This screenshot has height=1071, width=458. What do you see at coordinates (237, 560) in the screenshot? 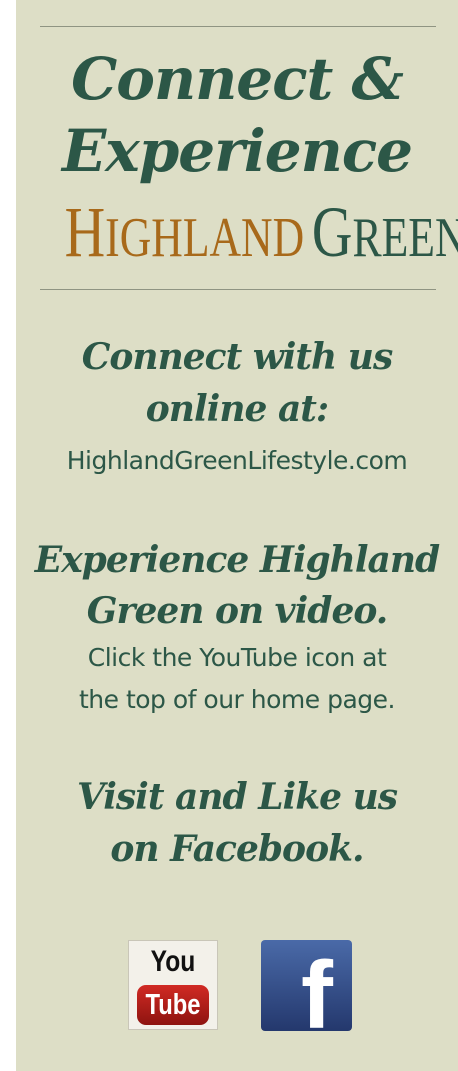
I see `video-heading-line-1: Experience Highland` at bounding box center [237, 560].